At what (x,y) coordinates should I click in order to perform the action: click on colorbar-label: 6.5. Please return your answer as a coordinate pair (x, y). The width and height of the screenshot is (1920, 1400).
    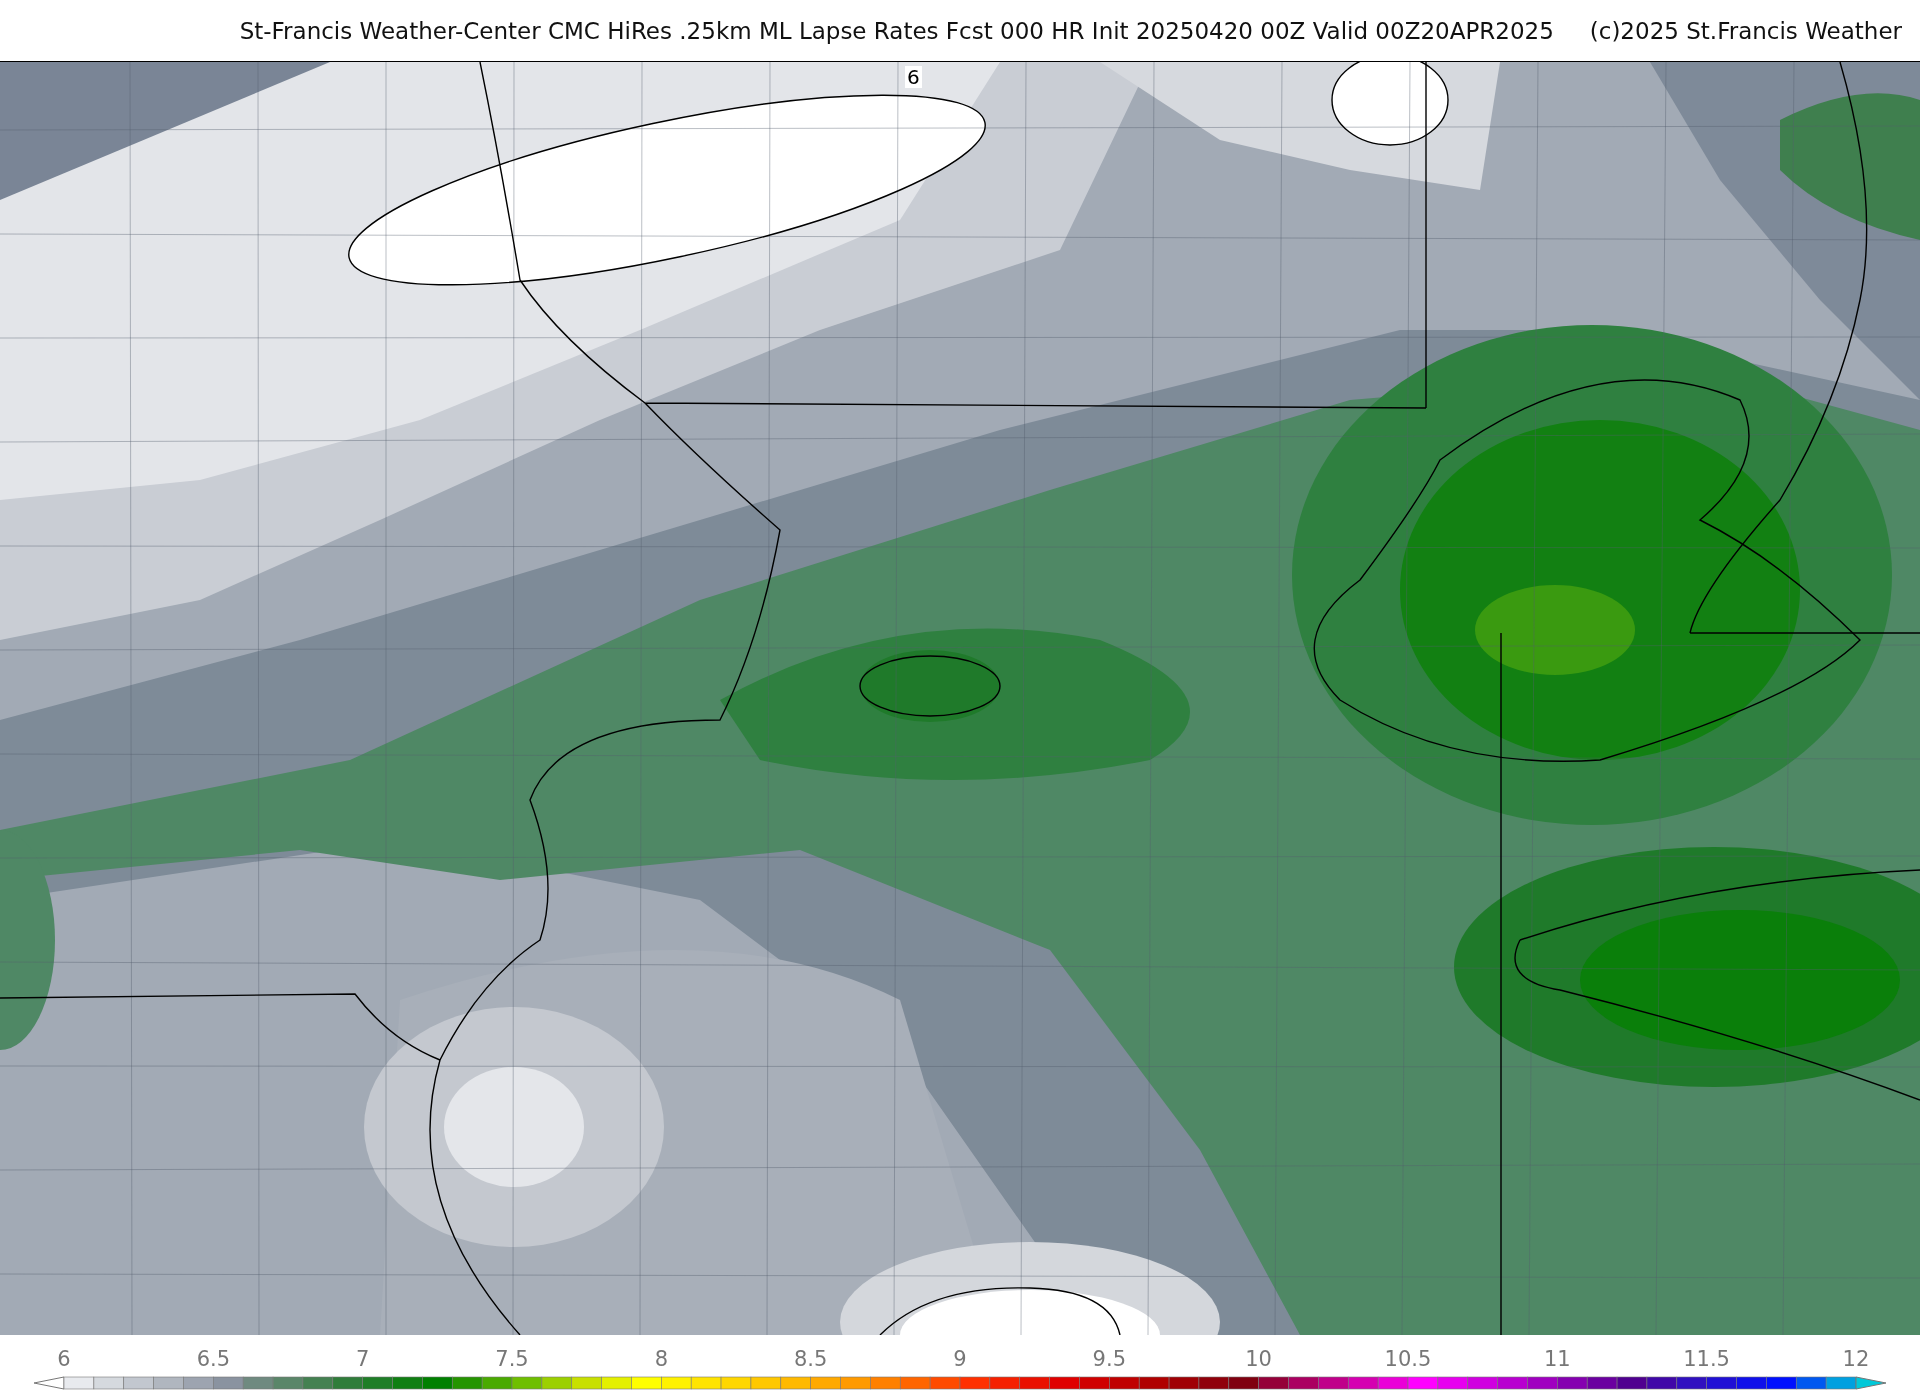
    Looking at the image, I should click on (213, 1359).